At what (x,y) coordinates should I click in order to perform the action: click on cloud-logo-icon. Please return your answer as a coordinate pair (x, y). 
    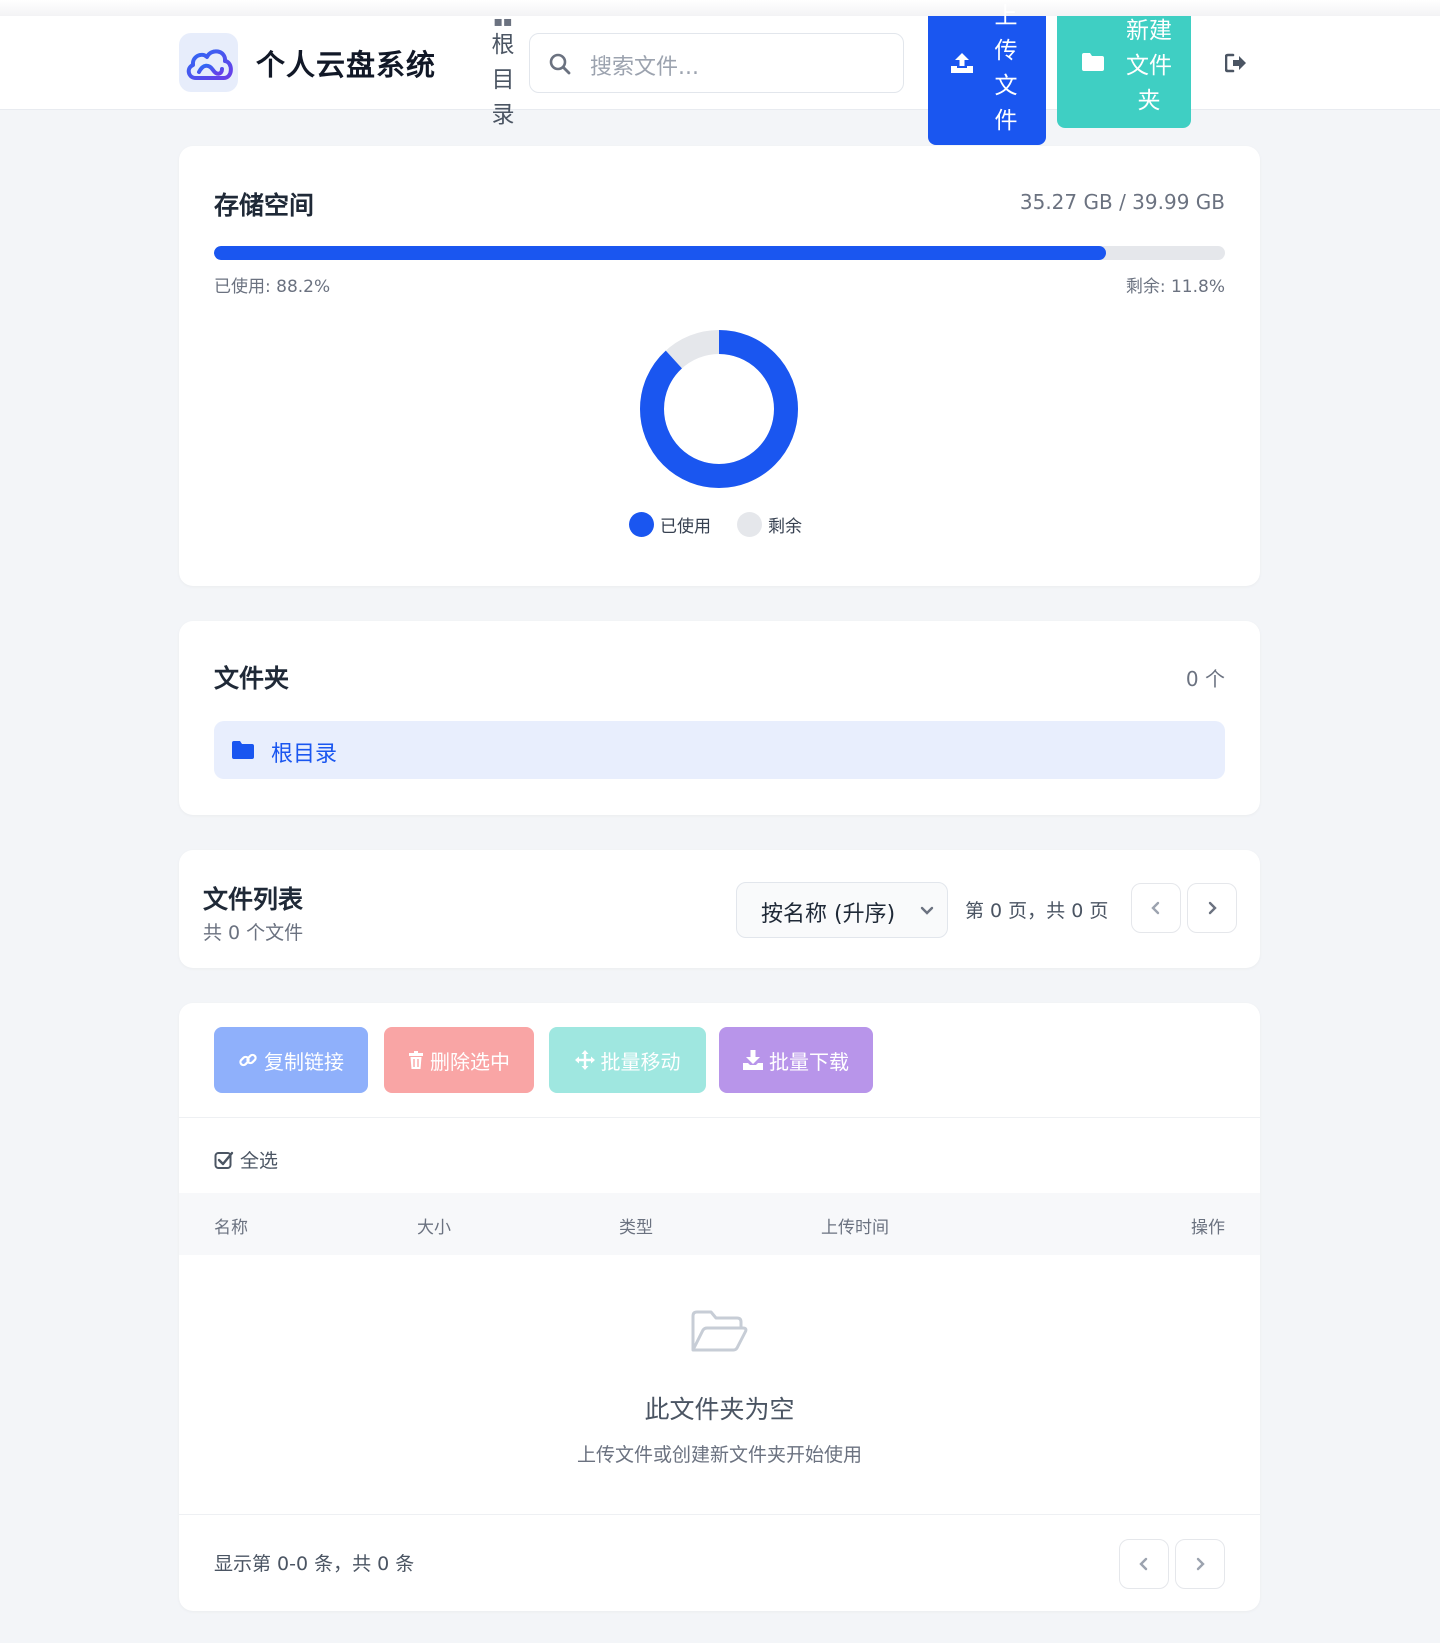
    Looking at the image, I should click on (209, 64).